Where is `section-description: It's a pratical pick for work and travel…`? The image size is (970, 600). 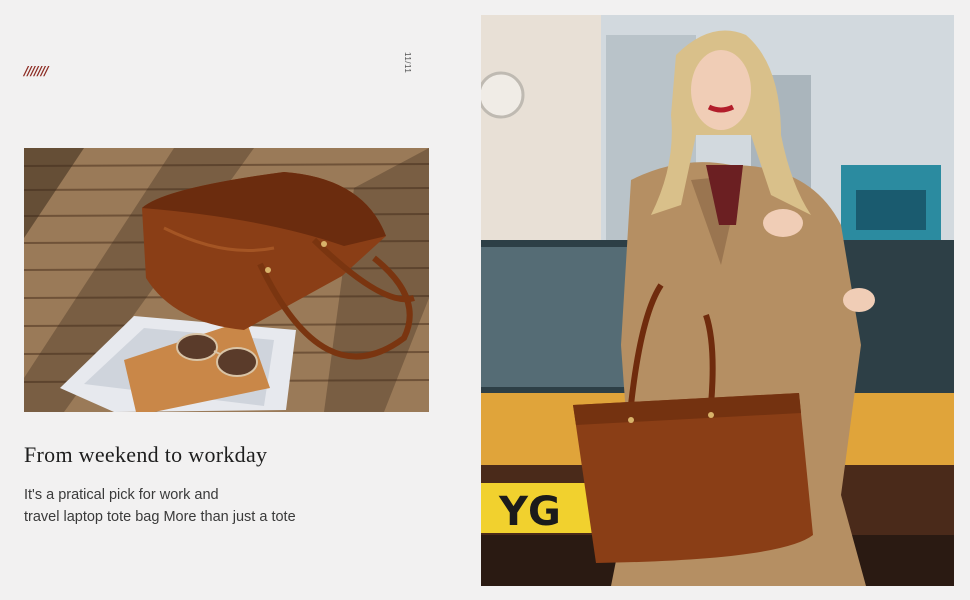 section-description: It's a pratical pick for work and travel… is located at coordinates (189, 506).